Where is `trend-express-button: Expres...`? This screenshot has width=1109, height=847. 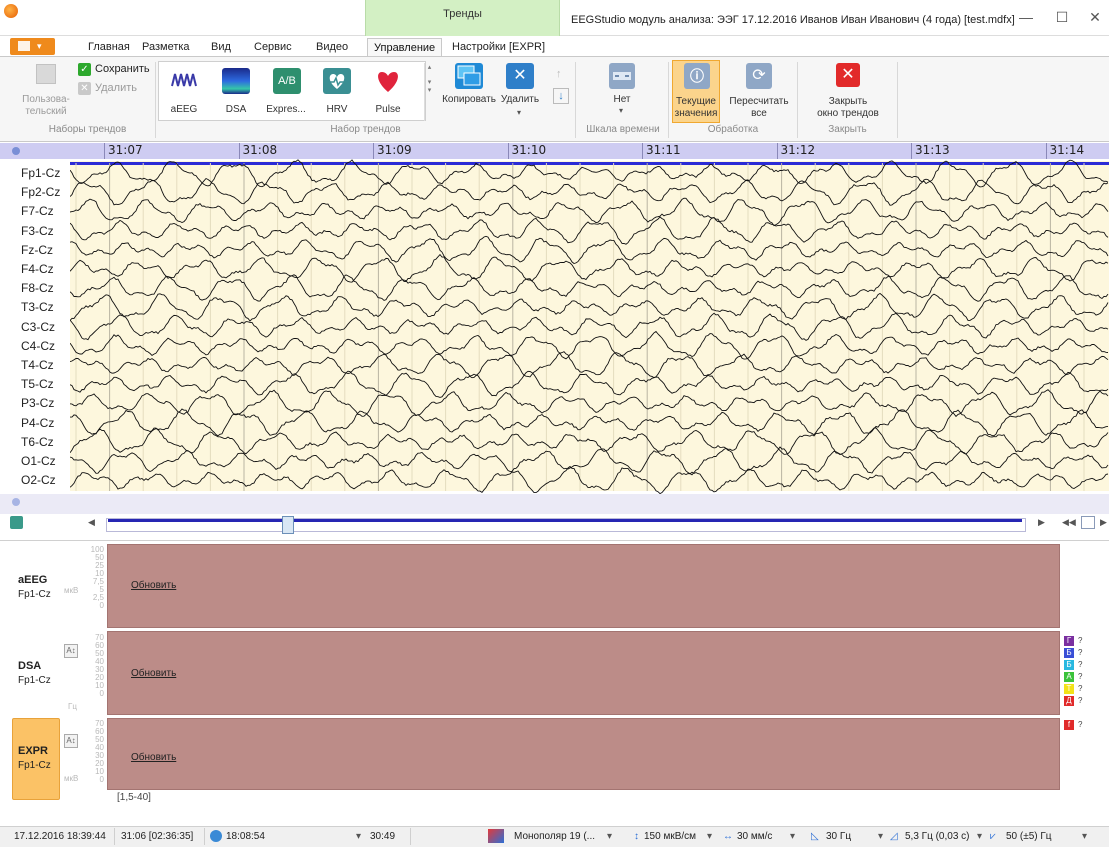 trend-express-button: Expres... is located at coordinates (286, 110).